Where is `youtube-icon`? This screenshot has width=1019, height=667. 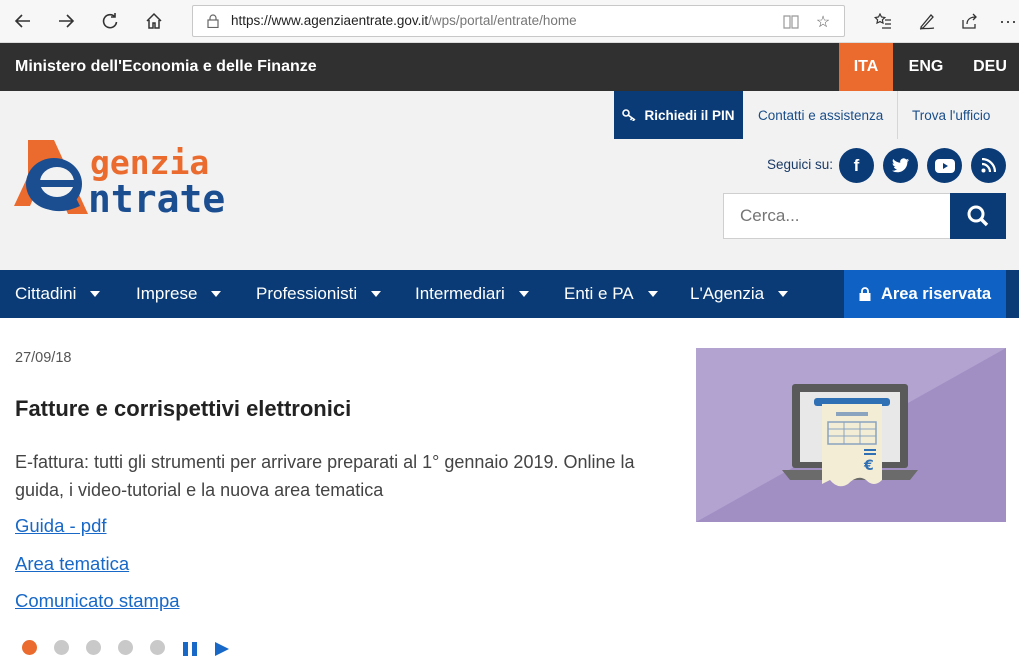
youtube-icon is located at coordinates (944, 165).